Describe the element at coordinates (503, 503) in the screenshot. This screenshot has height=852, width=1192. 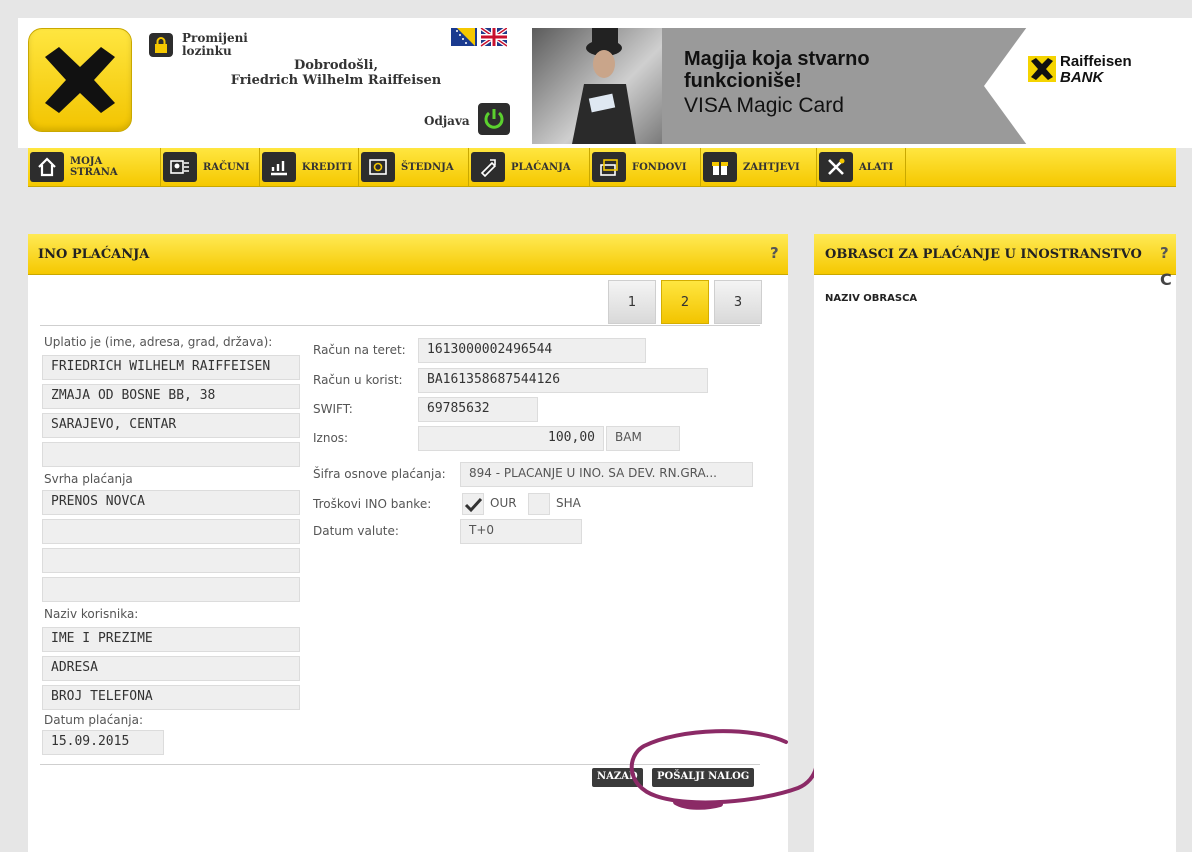
I see `fee-our-label: OUR` at that location.